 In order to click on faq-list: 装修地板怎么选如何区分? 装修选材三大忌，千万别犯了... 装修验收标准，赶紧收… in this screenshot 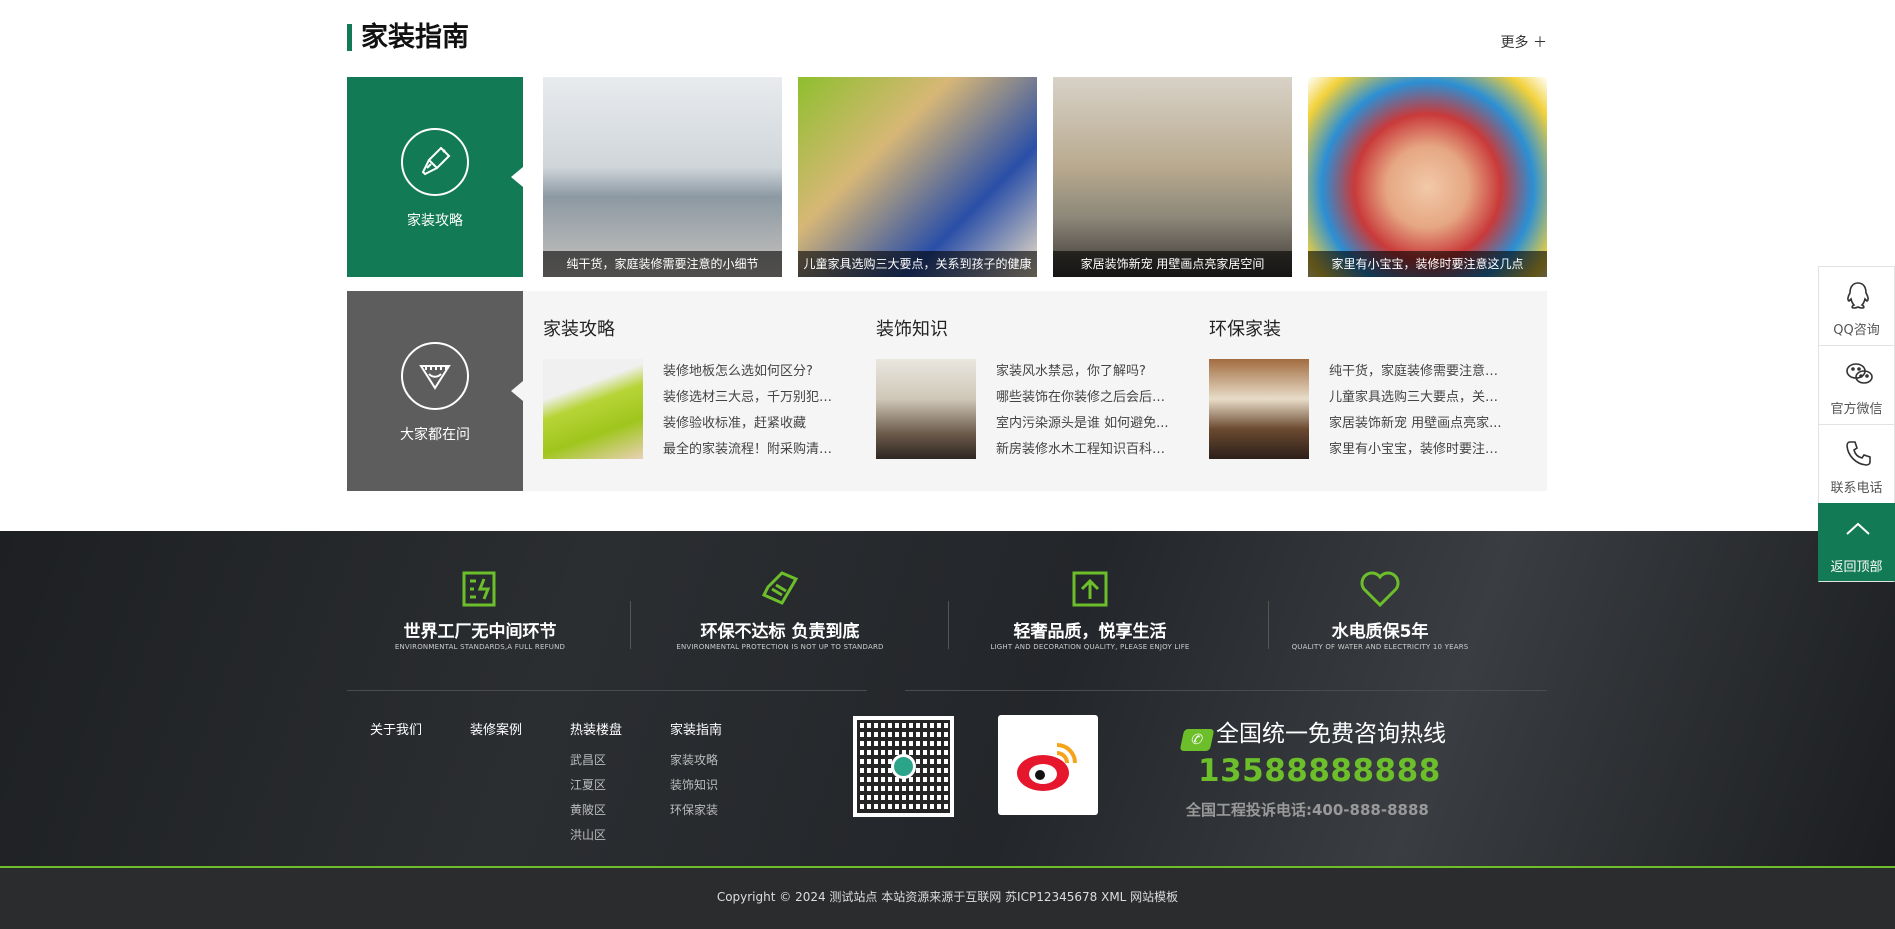, I will do `click(753, 411)`.